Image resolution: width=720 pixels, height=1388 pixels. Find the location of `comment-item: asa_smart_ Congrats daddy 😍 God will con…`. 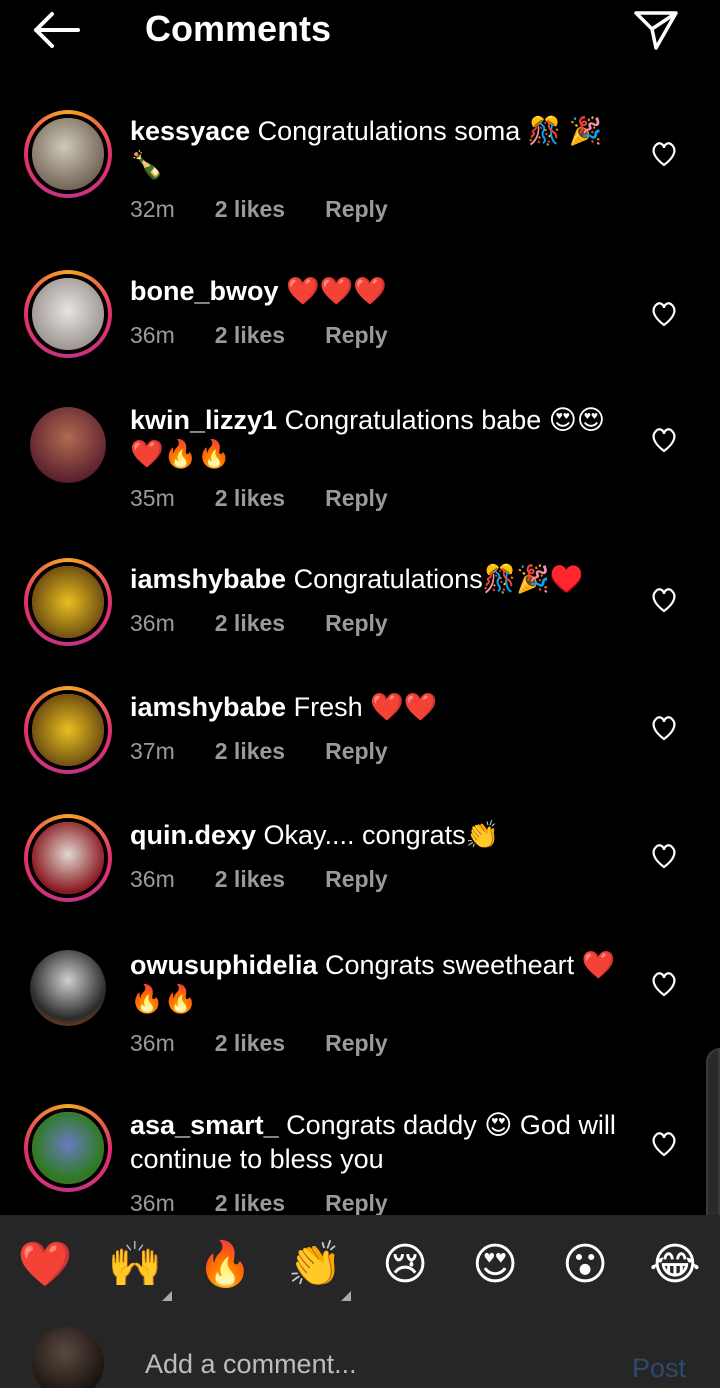

comment-item: asa_smart_ Congrats daddy 😍 God will con… is located at coordinates (360, 1159).